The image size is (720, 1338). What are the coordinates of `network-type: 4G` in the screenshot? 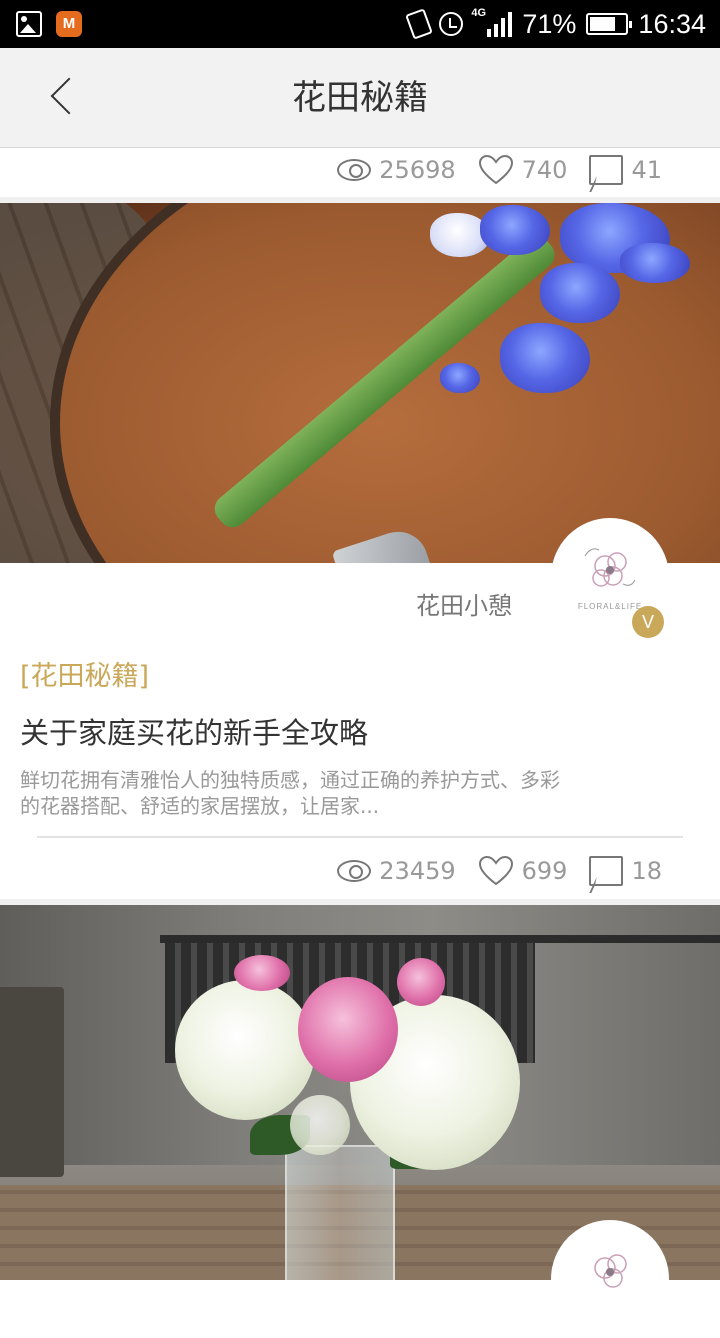 It's located at (479, 13).